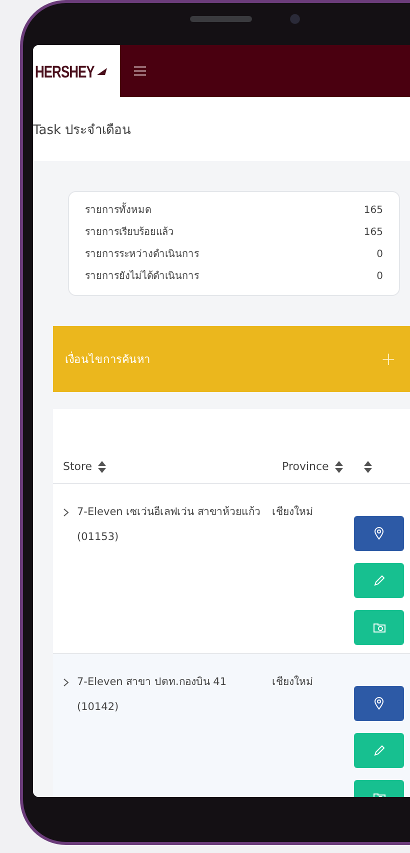 The image size is (410, 853). Describe the element at coordinates (152, 695) in the screenshot. I see `store-name: 7-Eleven สาขา ปตท.กองบิน 41 (10142)` at that location.